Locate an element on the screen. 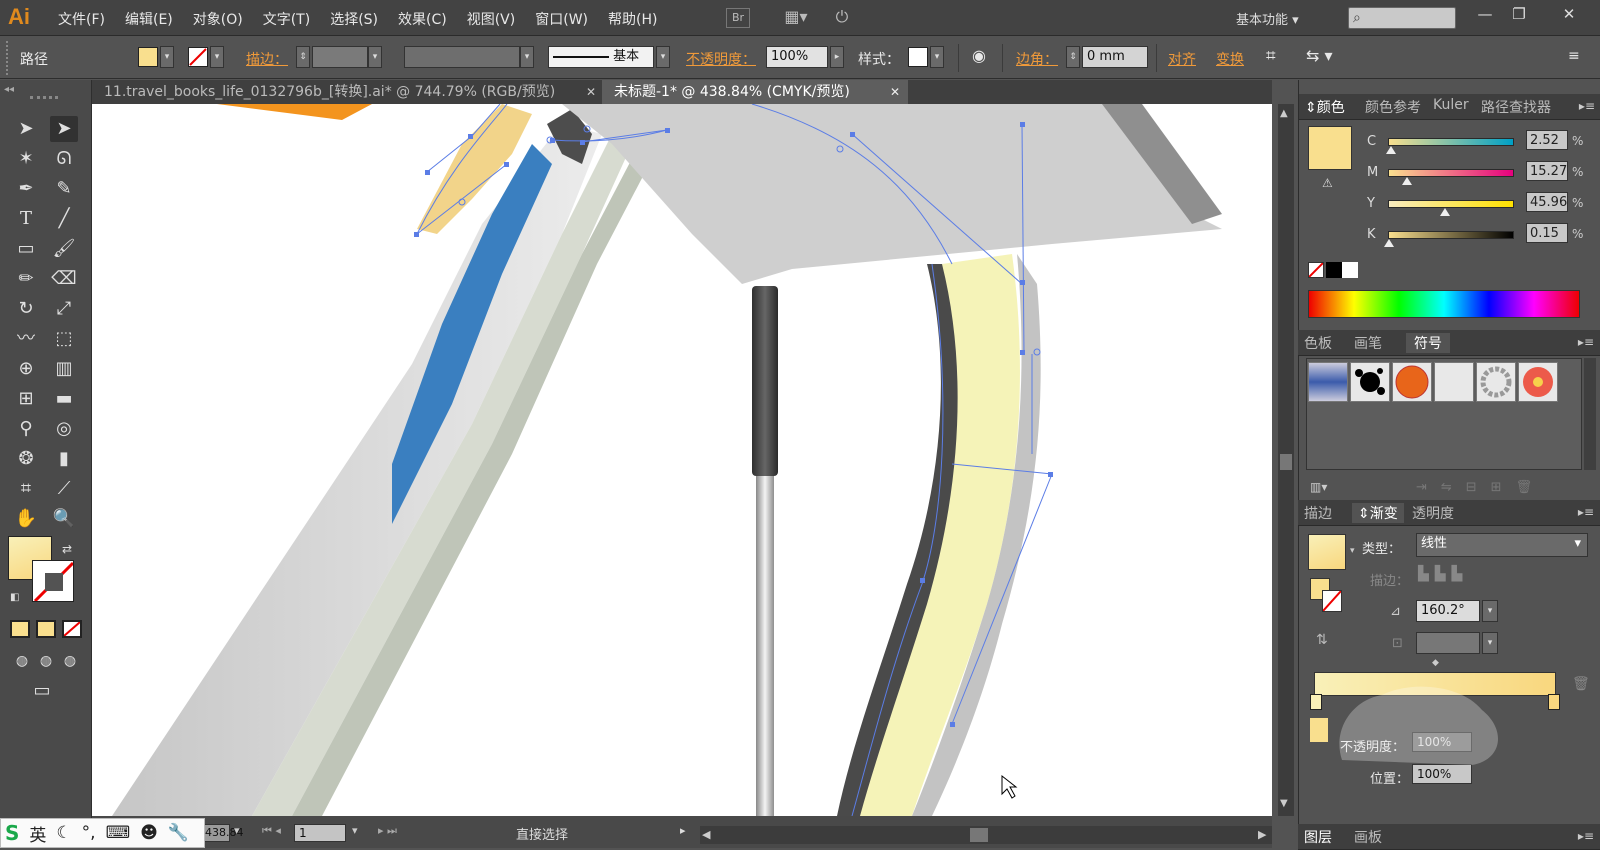 The image size is (1600, 850). gpu-performance-icon: ⏻ is located at coordinates (842, 18).